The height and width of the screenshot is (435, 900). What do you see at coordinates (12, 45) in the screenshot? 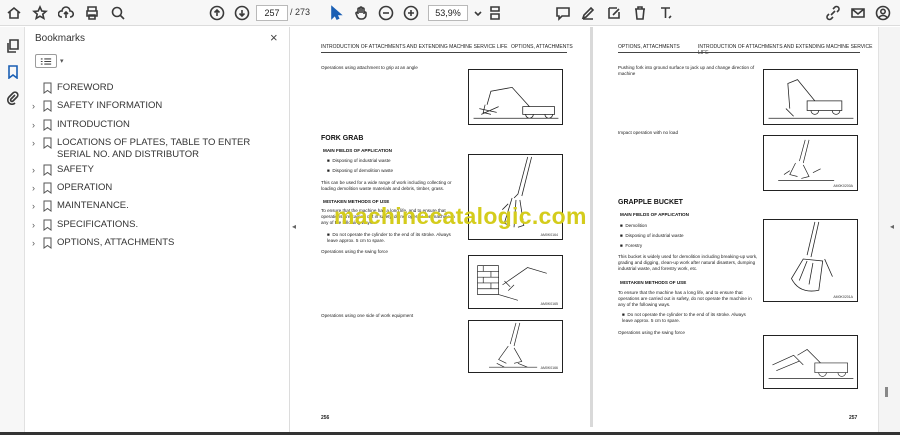
I see `pages-thumbnail-icon` at bounding box center [12, 45].